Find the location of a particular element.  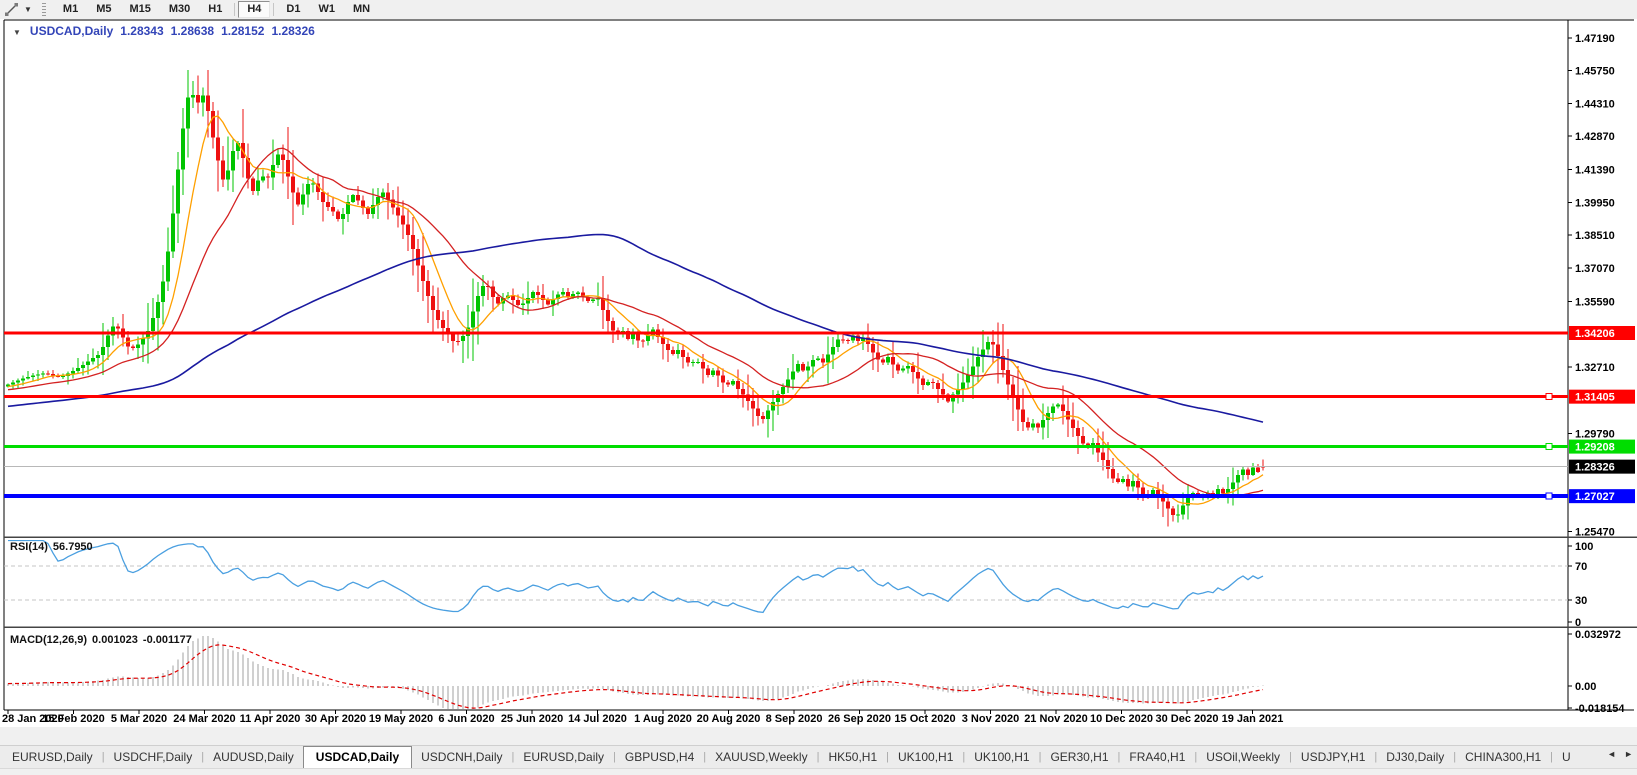

price-tick-1.37070: 1.37070 is located at coordinates (1595, 269).